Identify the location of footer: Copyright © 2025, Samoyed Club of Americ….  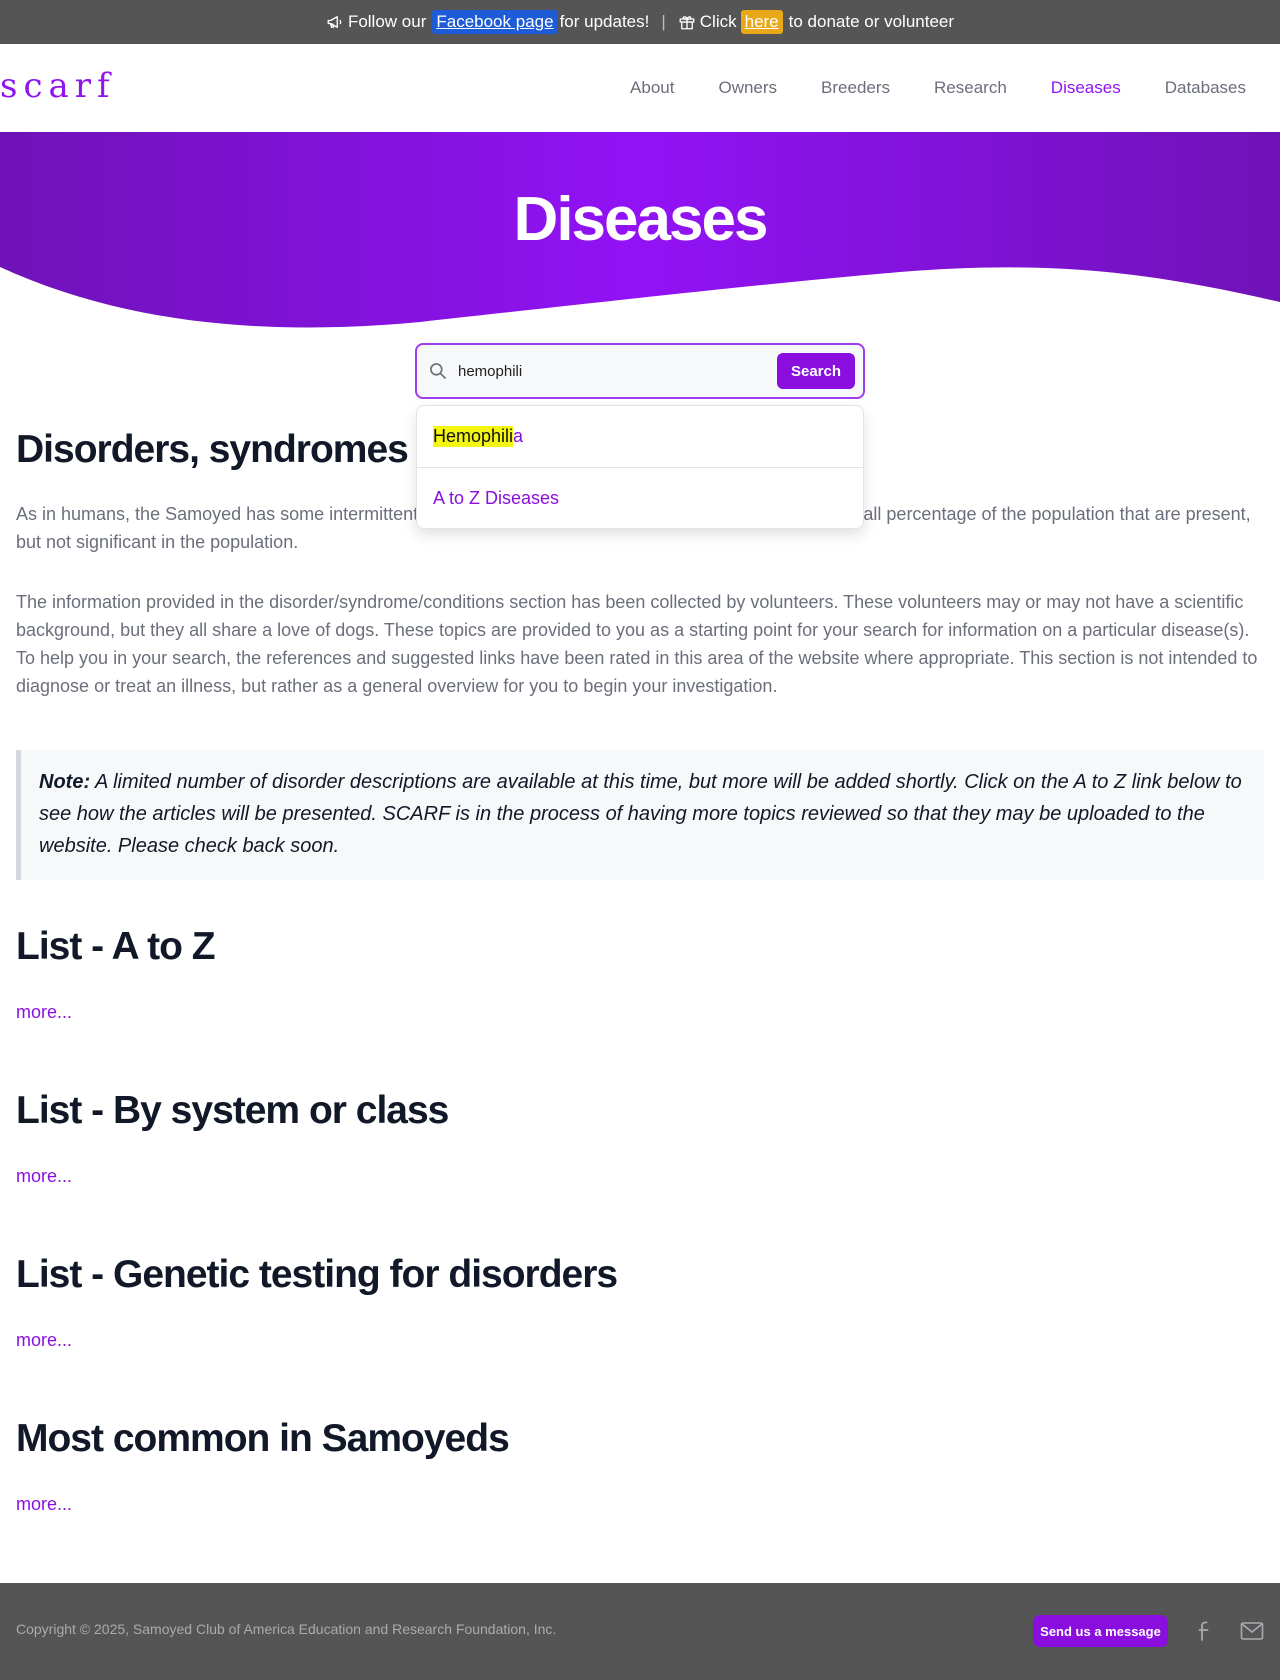
(640, 1631).